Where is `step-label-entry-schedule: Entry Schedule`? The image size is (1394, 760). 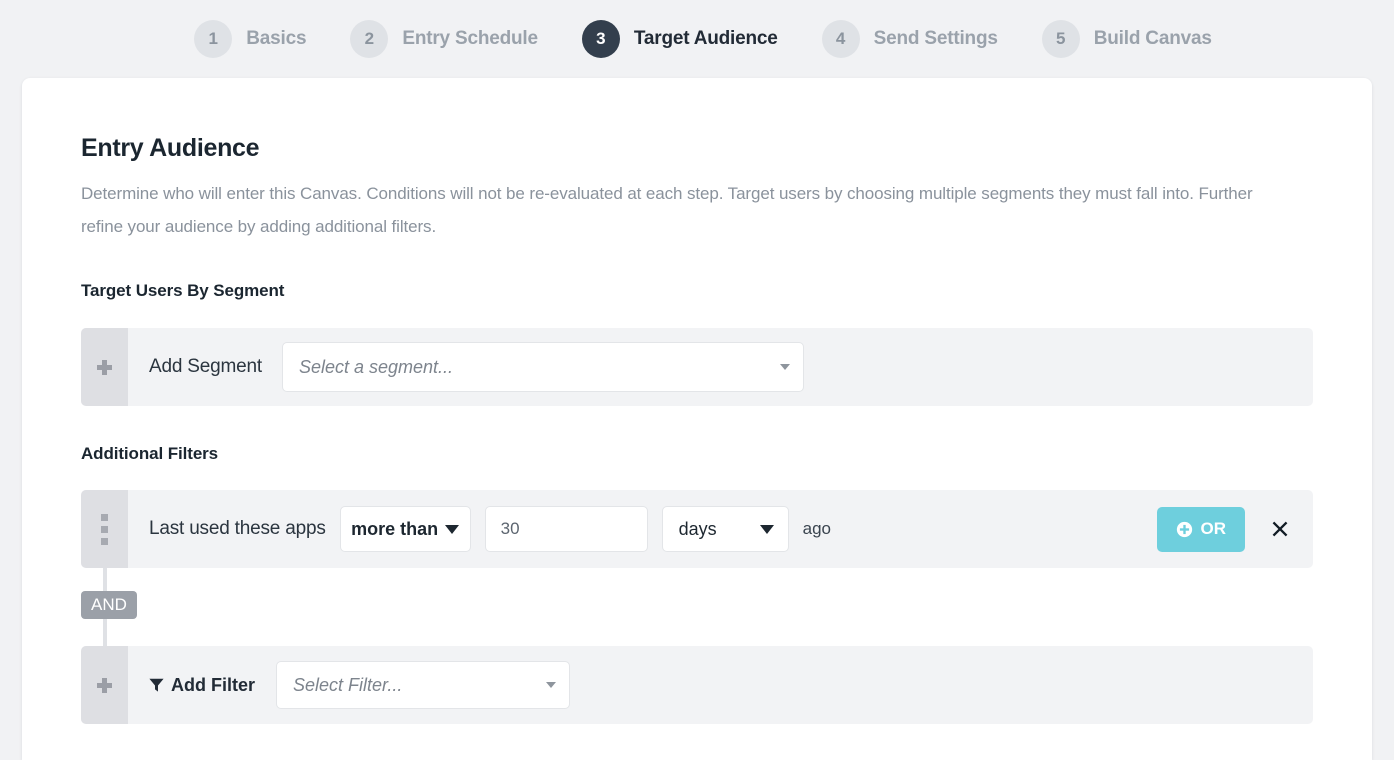
step-label-entry-schedule: Entry Schedule is located at coordinates (470, 38).